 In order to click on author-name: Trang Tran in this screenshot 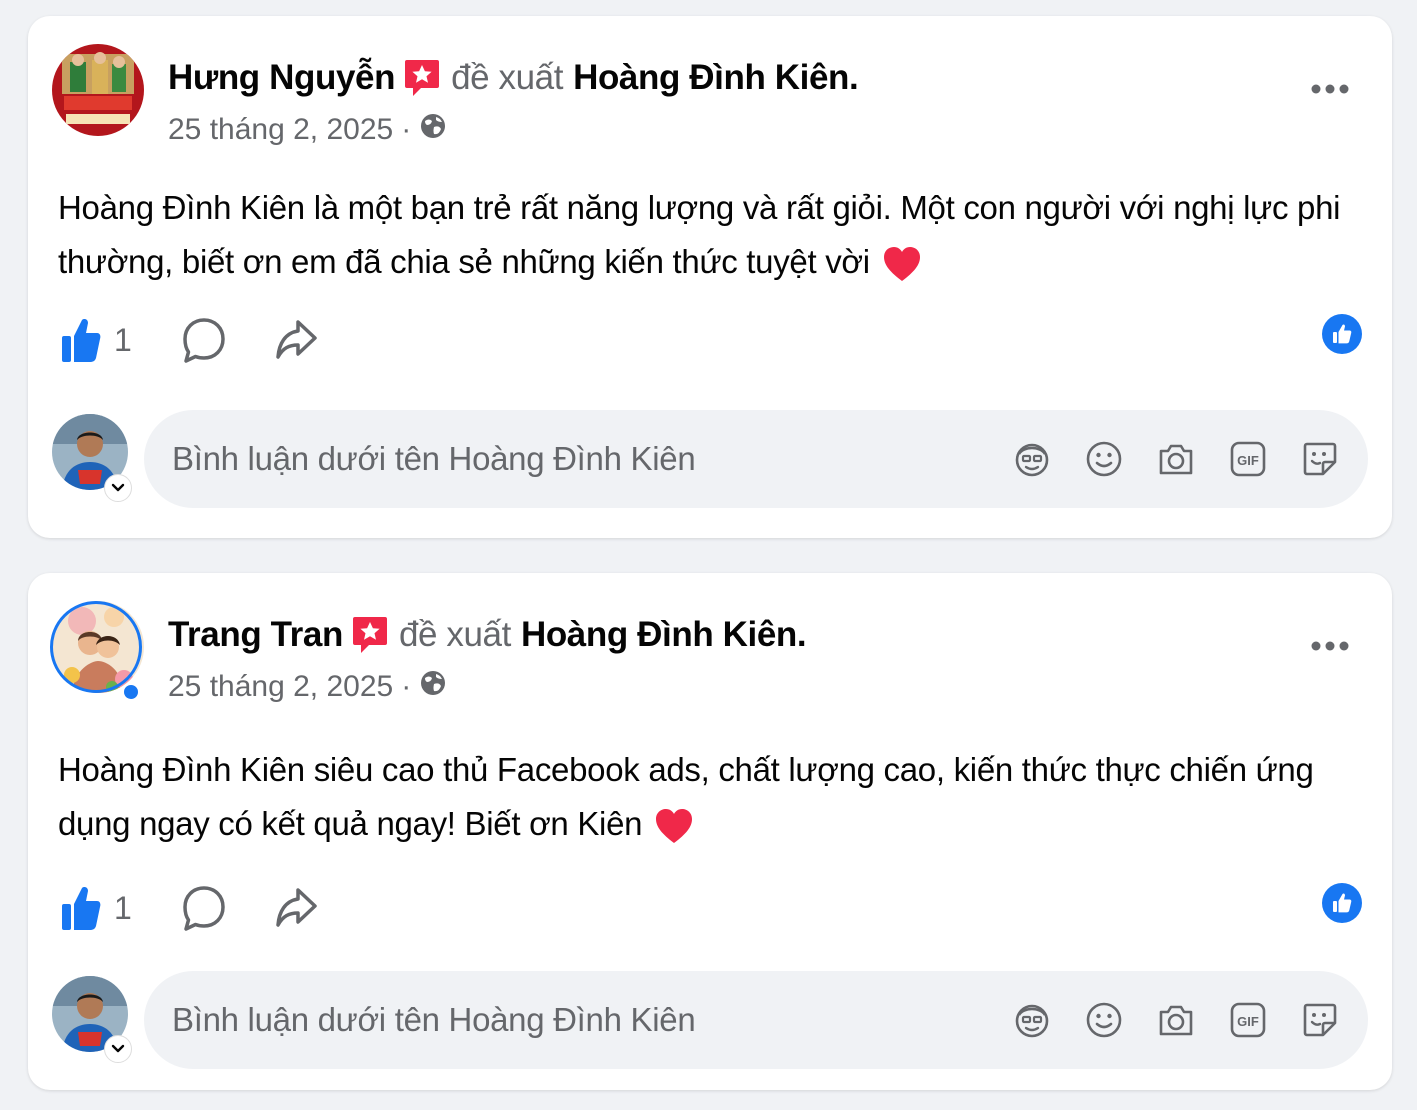, I will do `click(255, 635)`.